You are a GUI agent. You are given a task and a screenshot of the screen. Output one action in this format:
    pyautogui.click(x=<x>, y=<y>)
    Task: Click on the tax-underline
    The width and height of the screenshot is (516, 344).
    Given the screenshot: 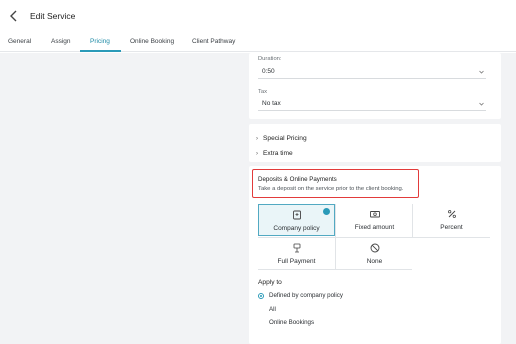 What is the action you would take?
    pyautogui.click(x=372, y=110)
    